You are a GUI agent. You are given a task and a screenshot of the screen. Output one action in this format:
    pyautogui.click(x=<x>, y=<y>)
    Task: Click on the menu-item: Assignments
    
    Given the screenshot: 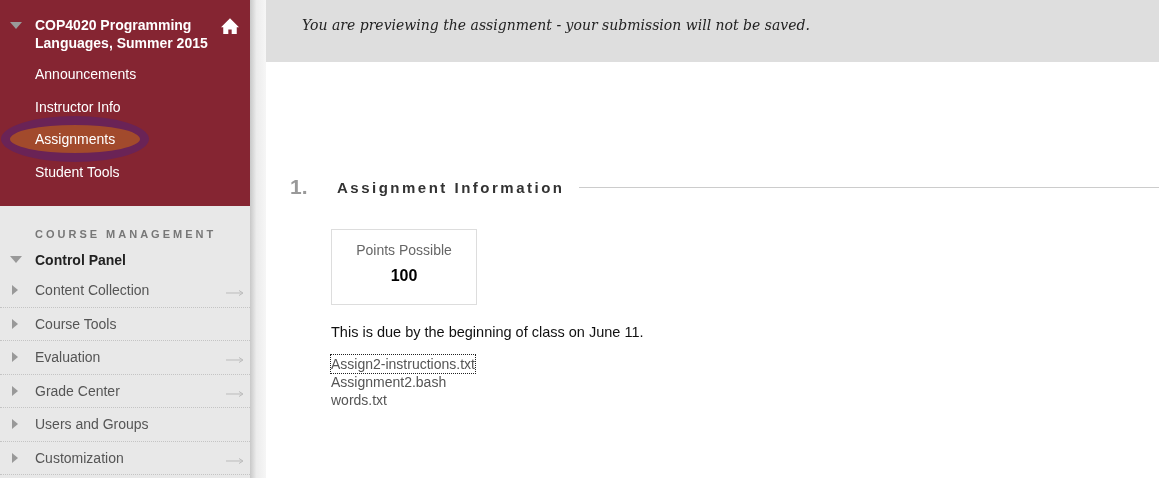 What is the action you would take?
    pyautogui.click(x=75, y=139)
    